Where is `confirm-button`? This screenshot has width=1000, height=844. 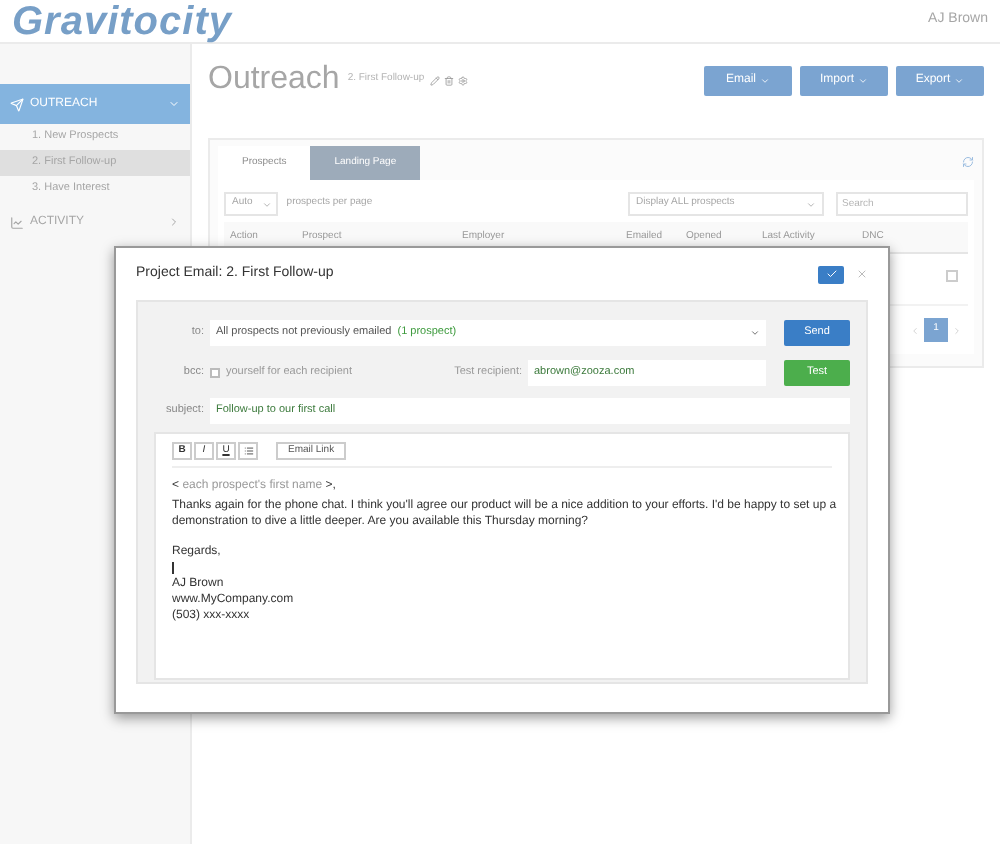 confirm-button is located at coordinates (831, 274).